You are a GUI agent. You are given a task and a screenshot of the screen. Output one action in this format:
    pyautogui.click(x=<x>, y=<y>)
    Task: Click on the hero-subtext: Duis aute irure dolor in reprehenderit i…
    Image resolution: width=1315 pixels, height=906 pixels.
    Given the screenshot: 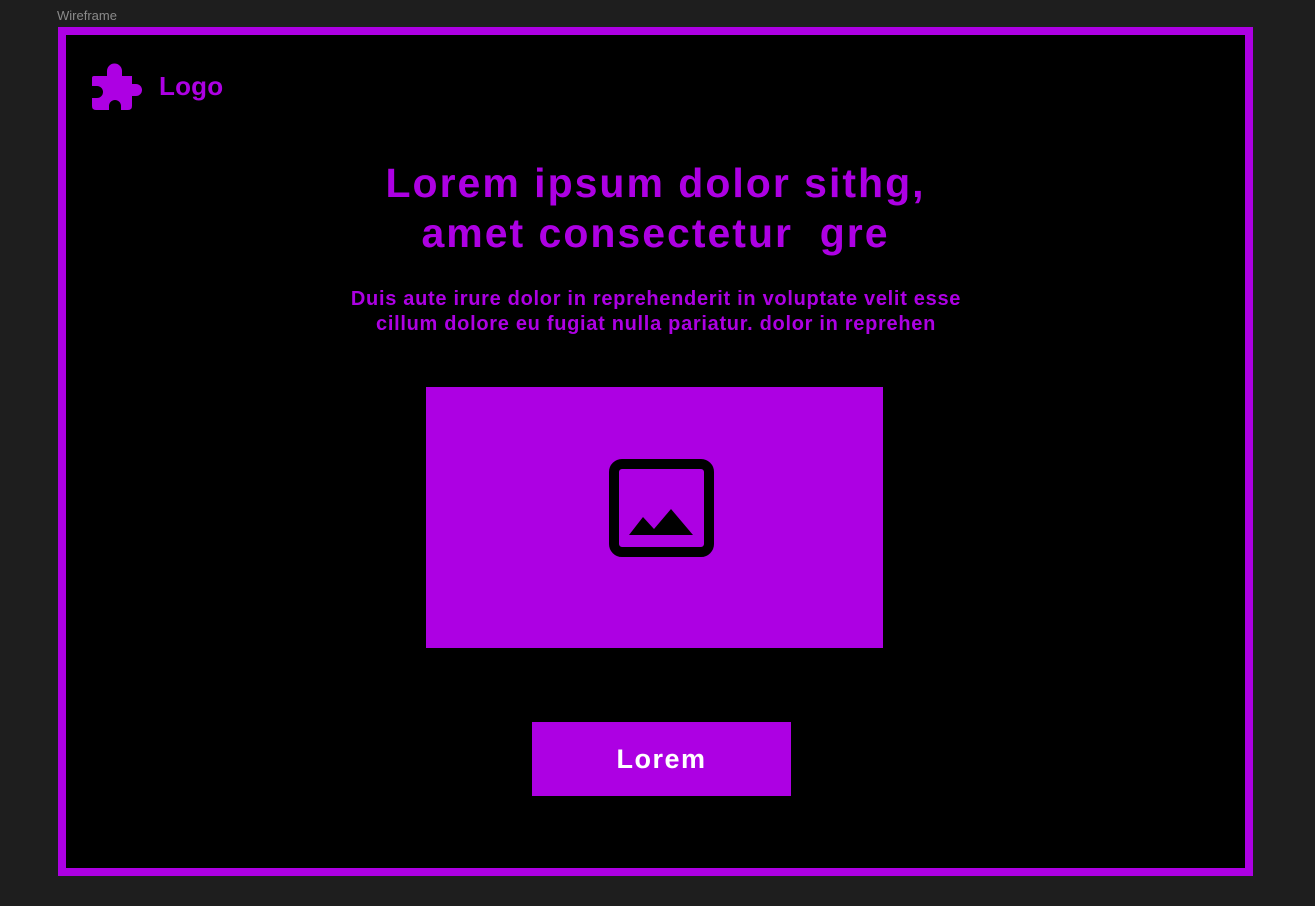 What is the action you would take?
    pyautogui.click(x=656, y=311)
    